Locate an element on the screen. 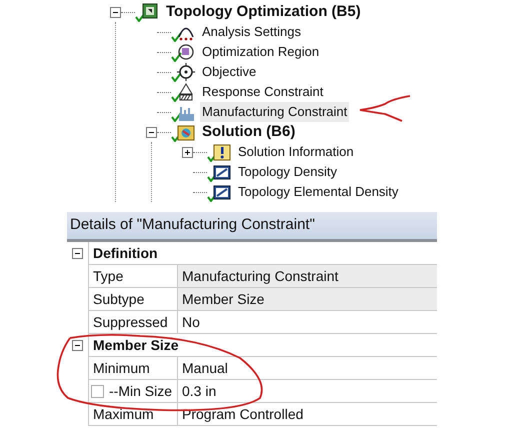  property-label: Minimum is located at coordinates (133, 368).